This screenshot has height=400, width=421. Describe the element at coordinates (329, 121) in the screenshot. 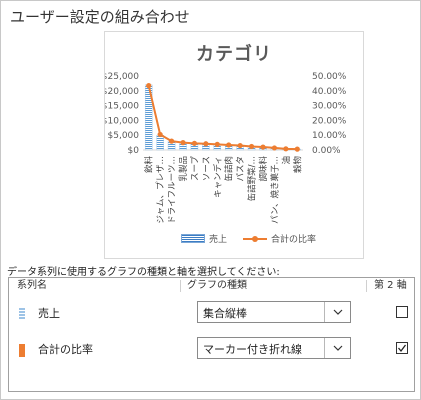

I see `y2-tick-label: 20.00%` at that location.